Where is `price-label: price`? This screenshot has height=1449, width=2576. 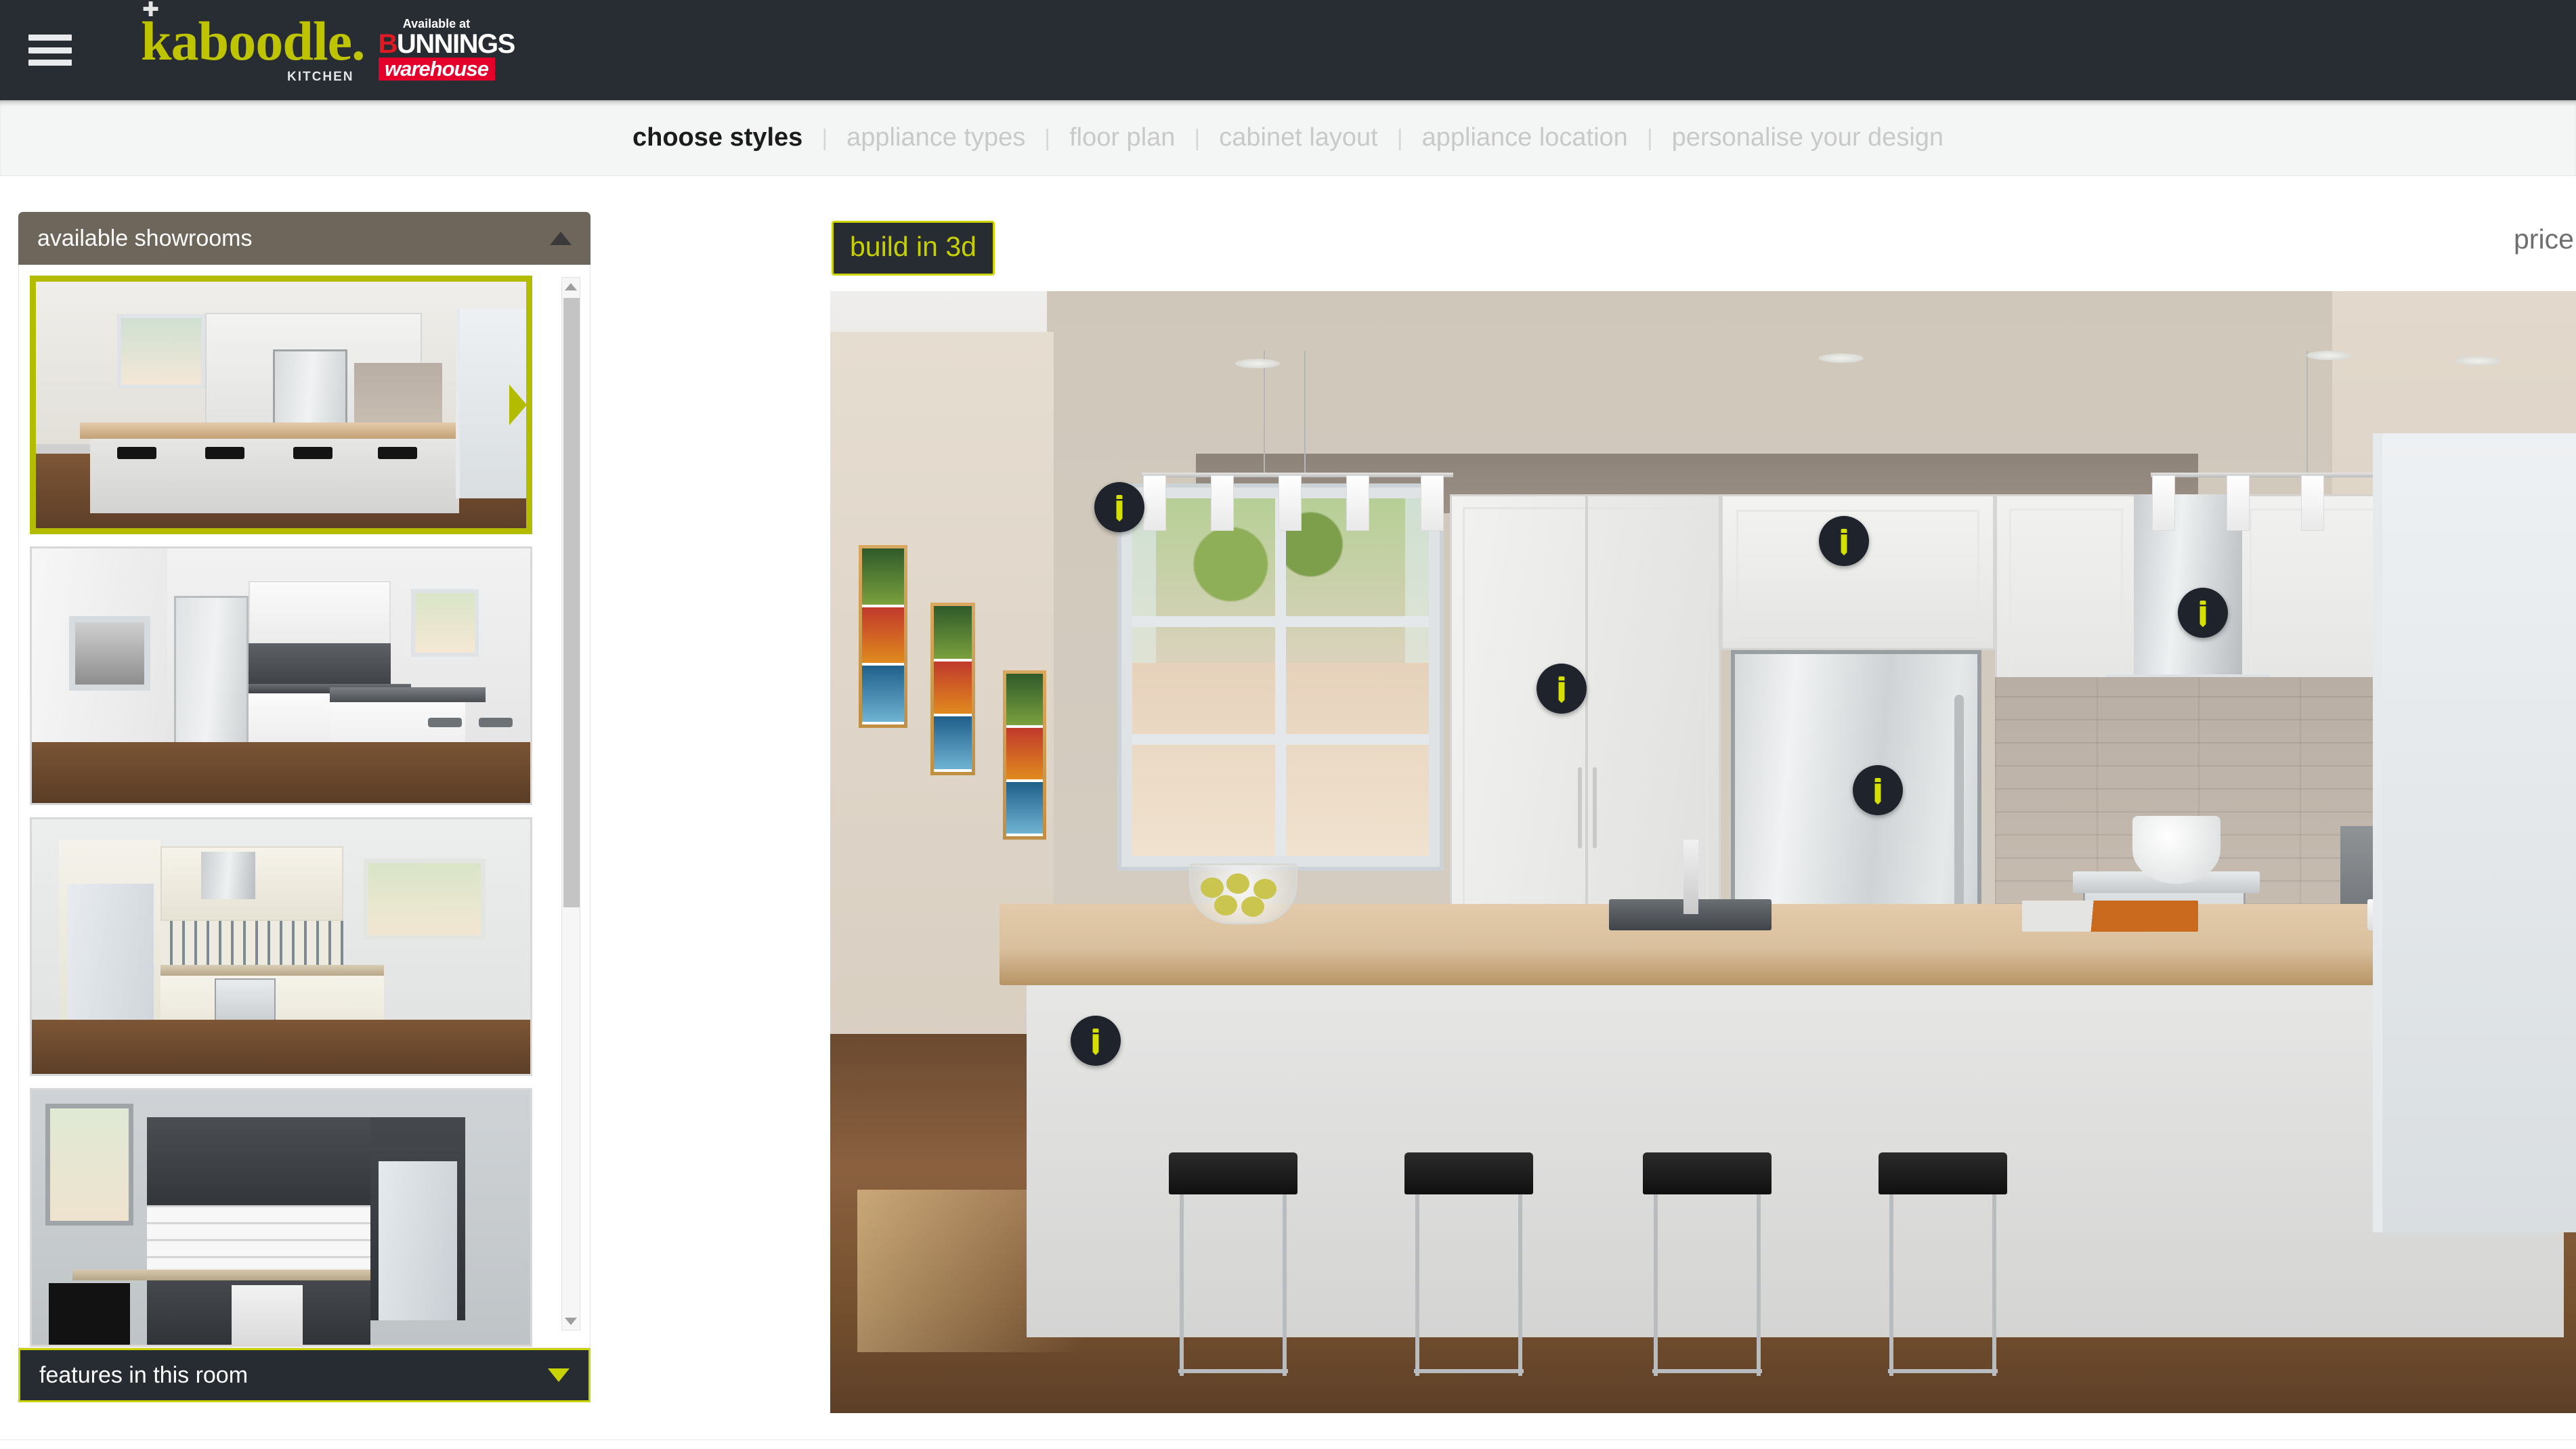 price-label: price is located at coordinates (2545, 239).